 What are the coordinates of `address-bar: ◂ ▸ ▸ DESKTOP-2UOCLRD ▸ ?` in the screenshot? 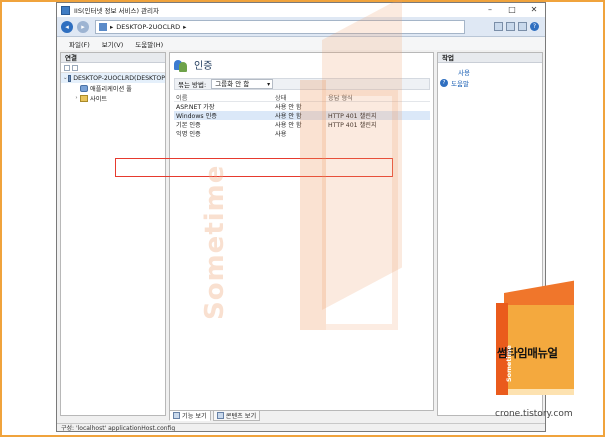 It's located at (301, 27).